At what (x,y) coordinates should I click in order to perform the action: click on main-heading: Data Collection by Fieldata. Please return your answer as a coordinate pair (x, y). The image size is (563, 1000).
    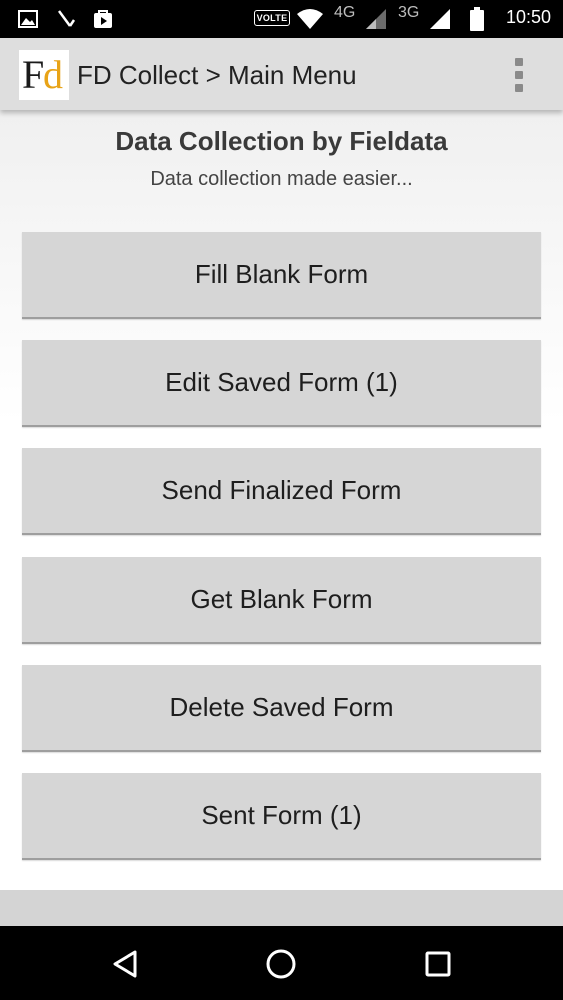
    Looking at the image, I should click on (281, 141).